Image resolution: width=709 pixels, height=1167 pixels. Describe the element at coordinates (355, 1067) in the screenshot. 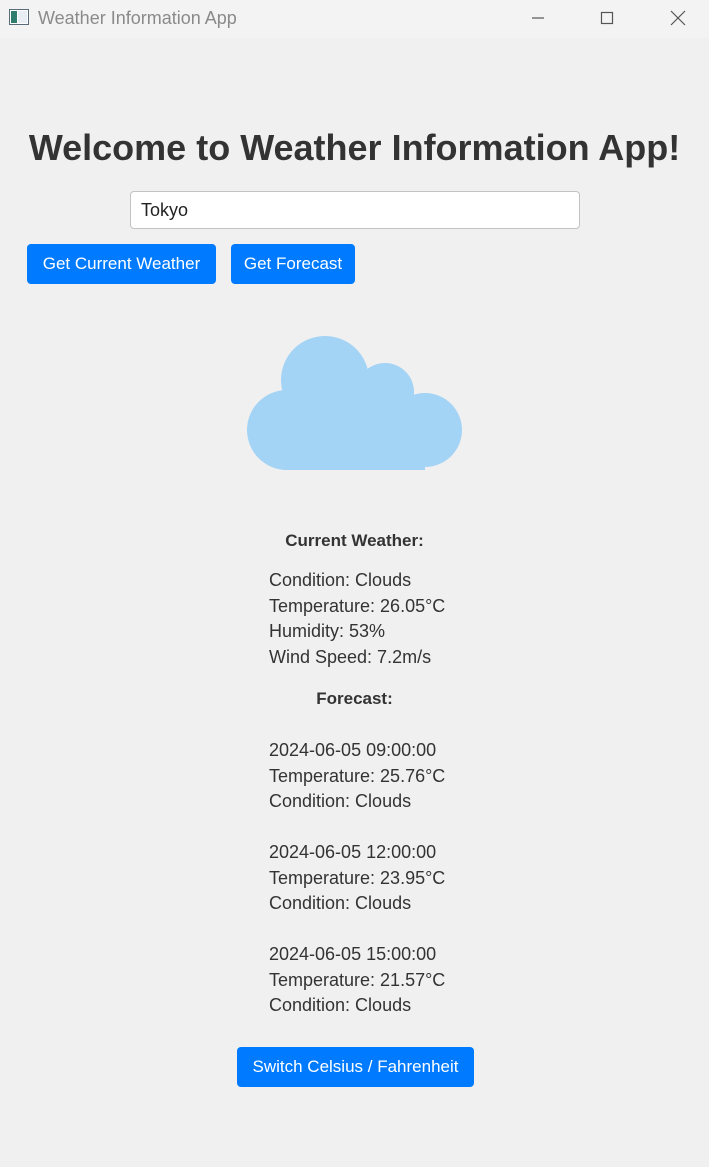

I see `switch-units-button: Switch Celsius / Fahrenheit` at that location.